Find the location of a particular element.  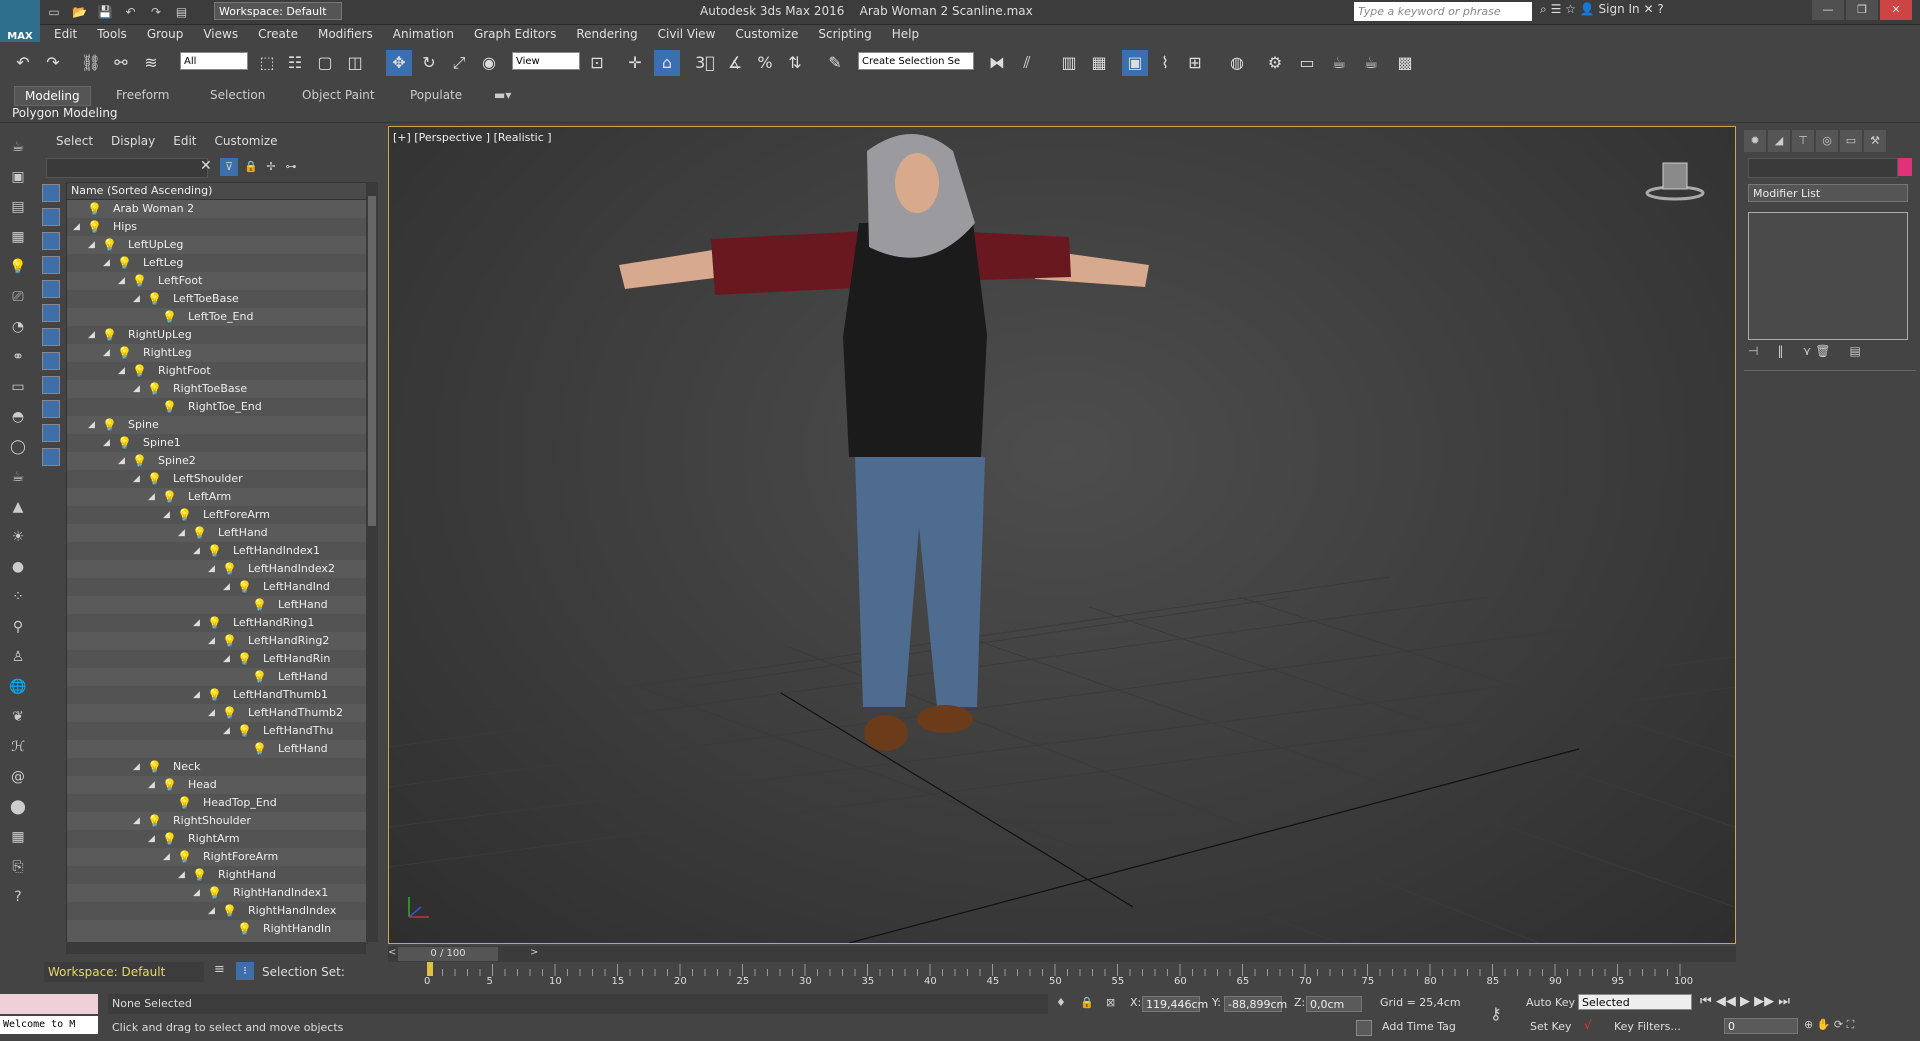

sphere-icon: ◓ is located at coordinates (18, 417).